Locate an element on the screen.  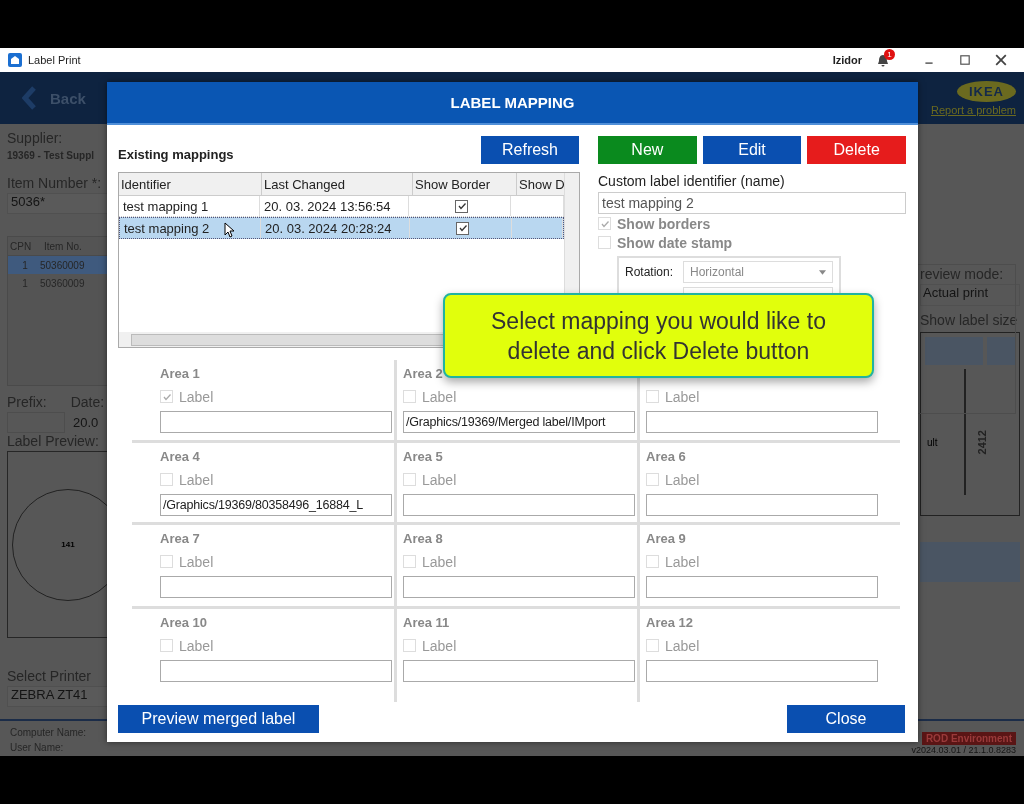
action-button: Delete is located at coordinates (856, 150).